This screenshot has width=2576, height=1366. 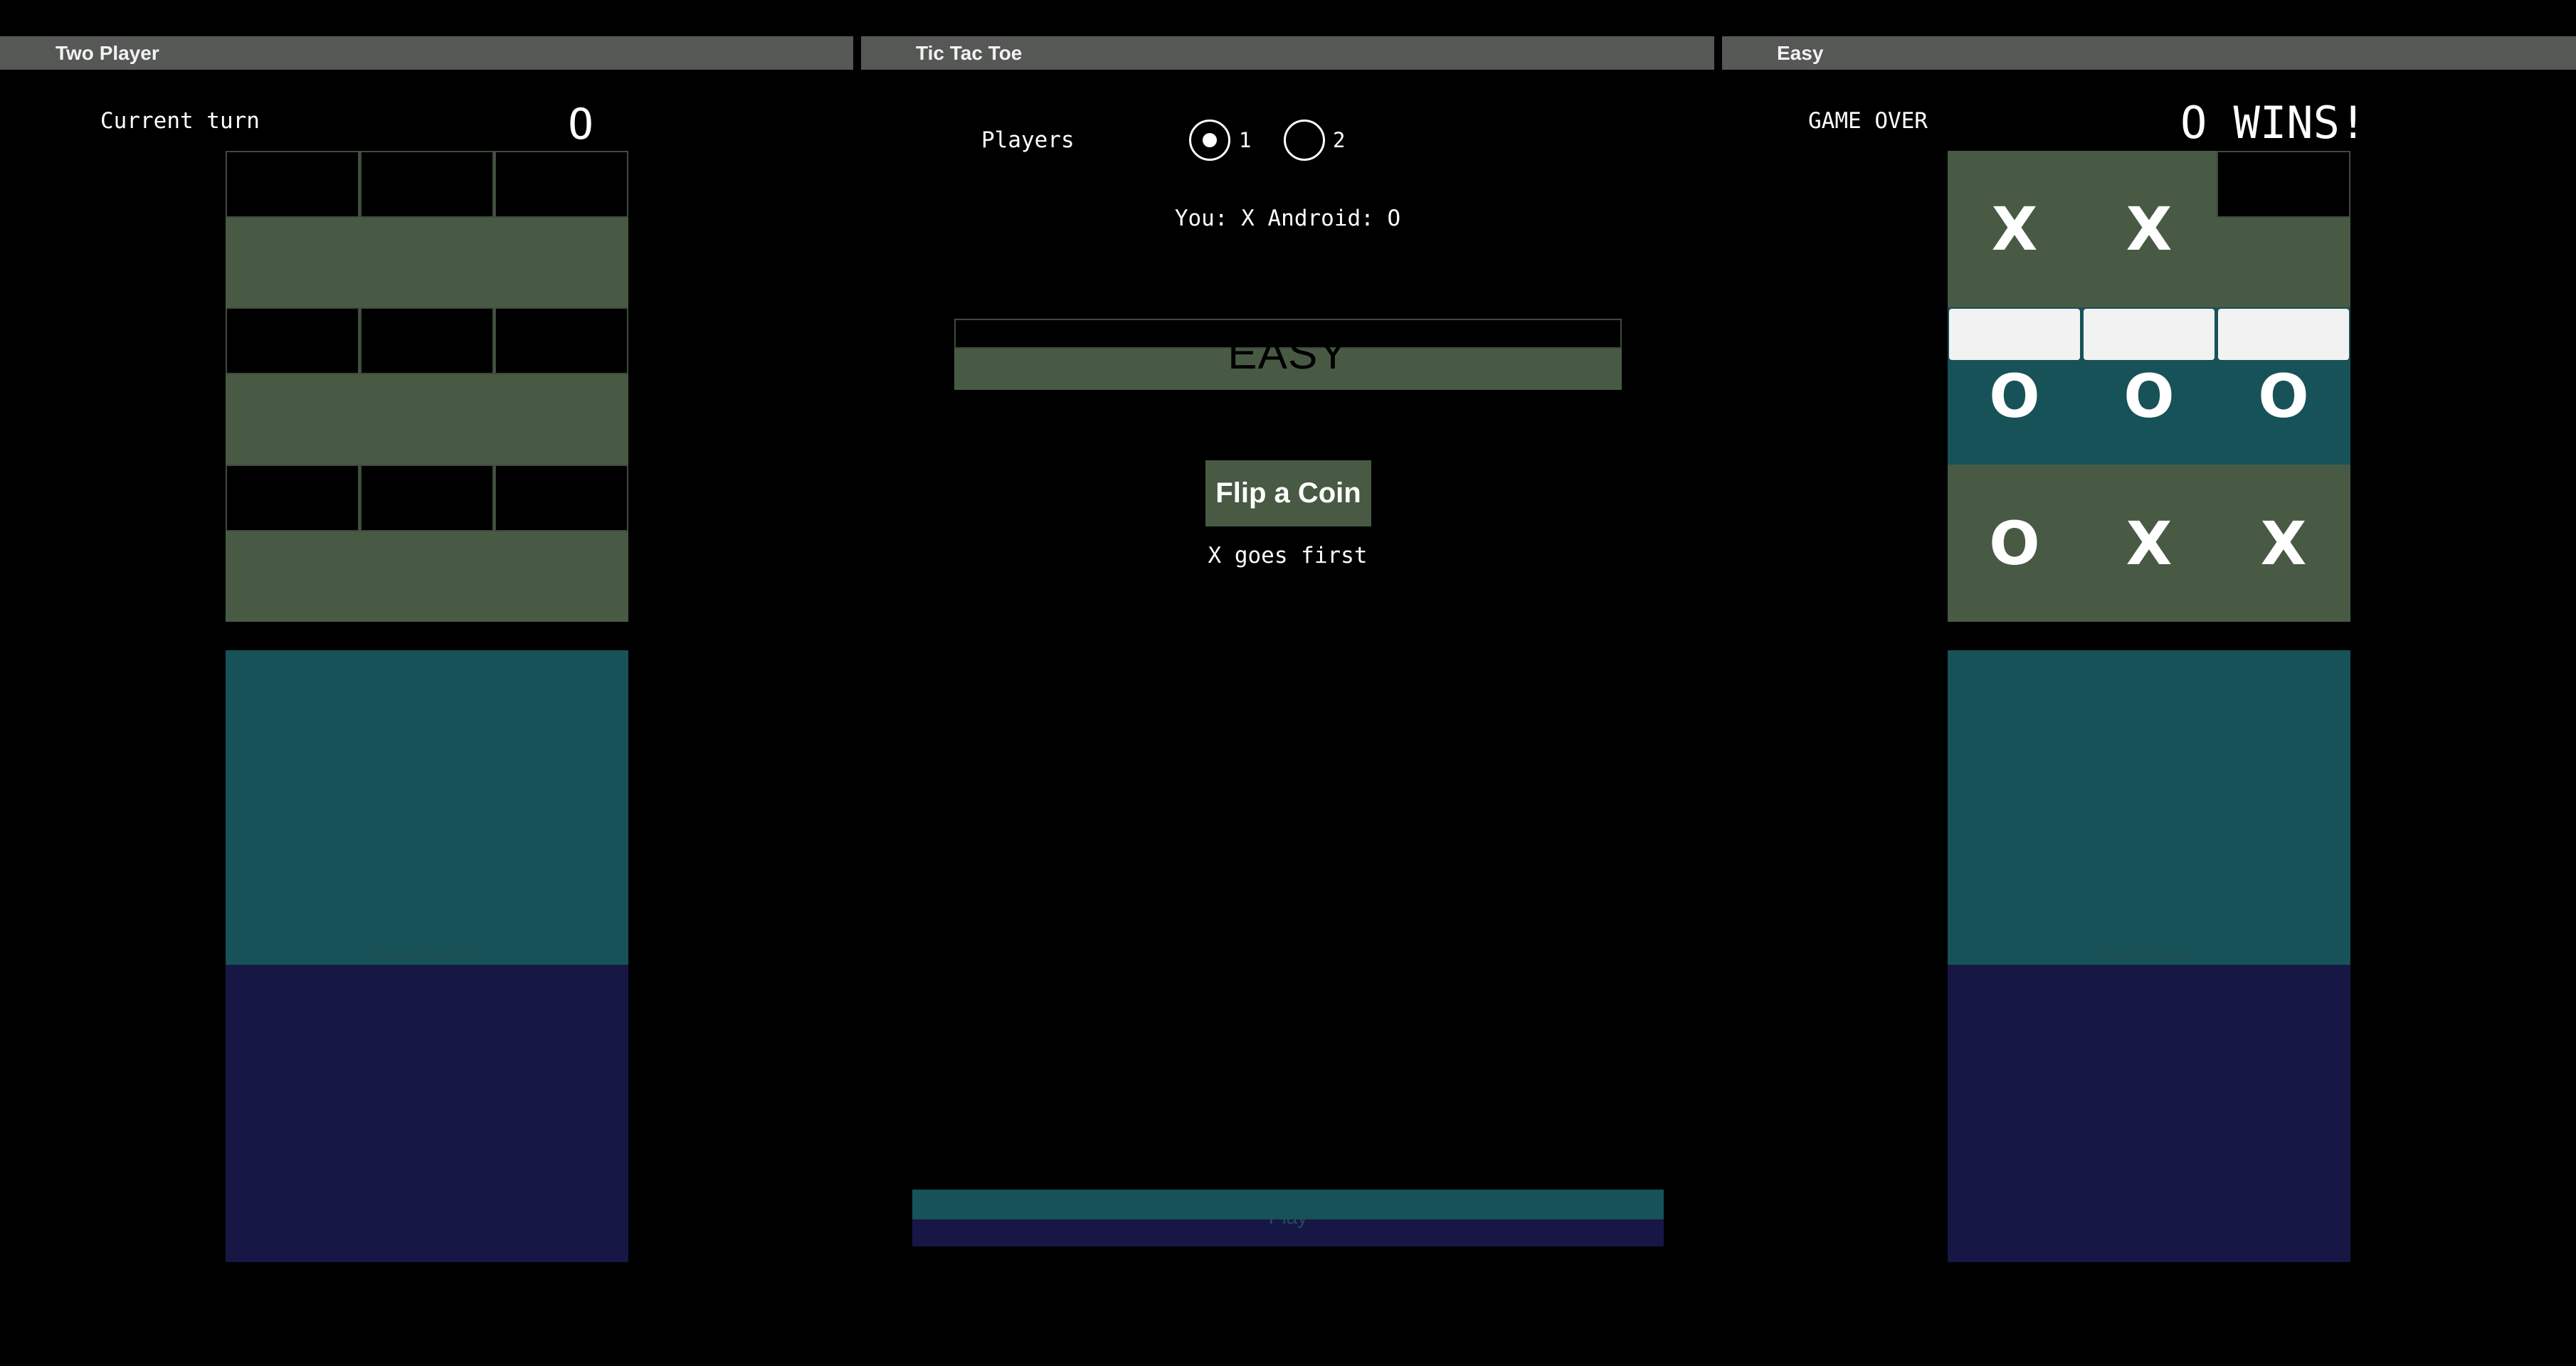 I want to click on play-button: Play, so click(x=1288, y=1218).